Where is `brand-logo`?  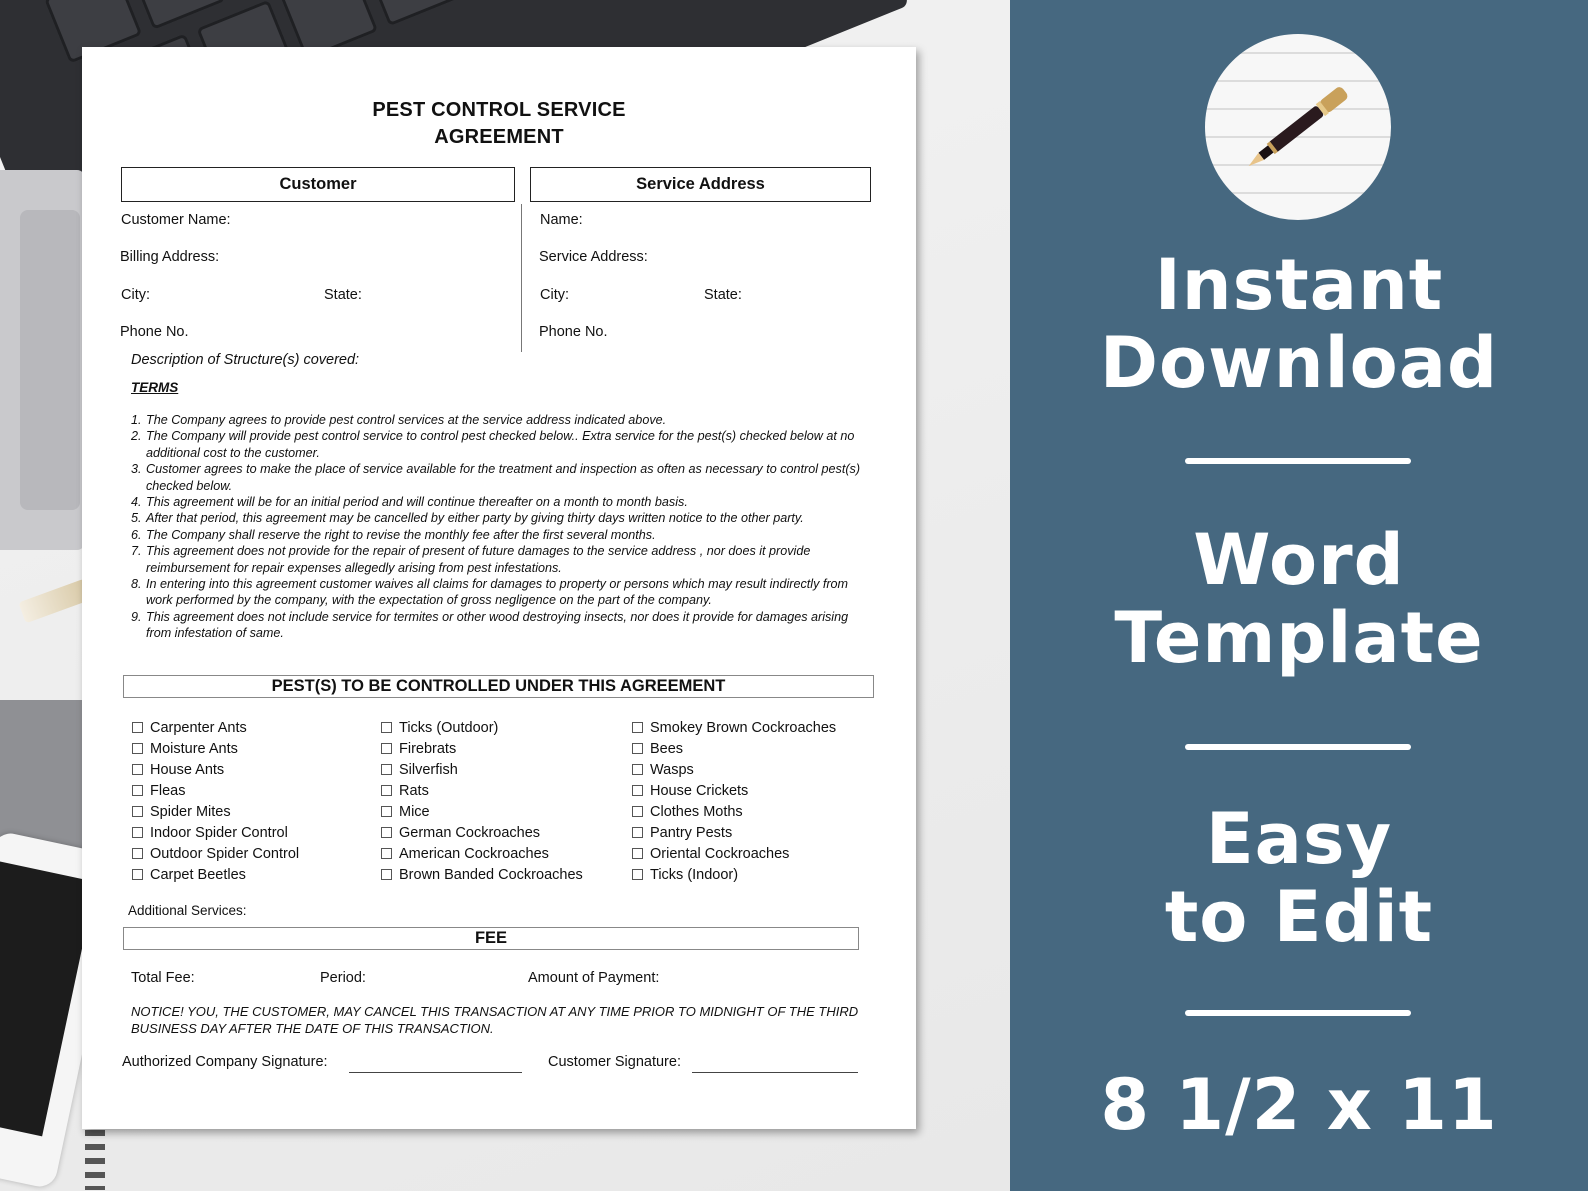 brand-logo is located at coordinates (1298, 127).